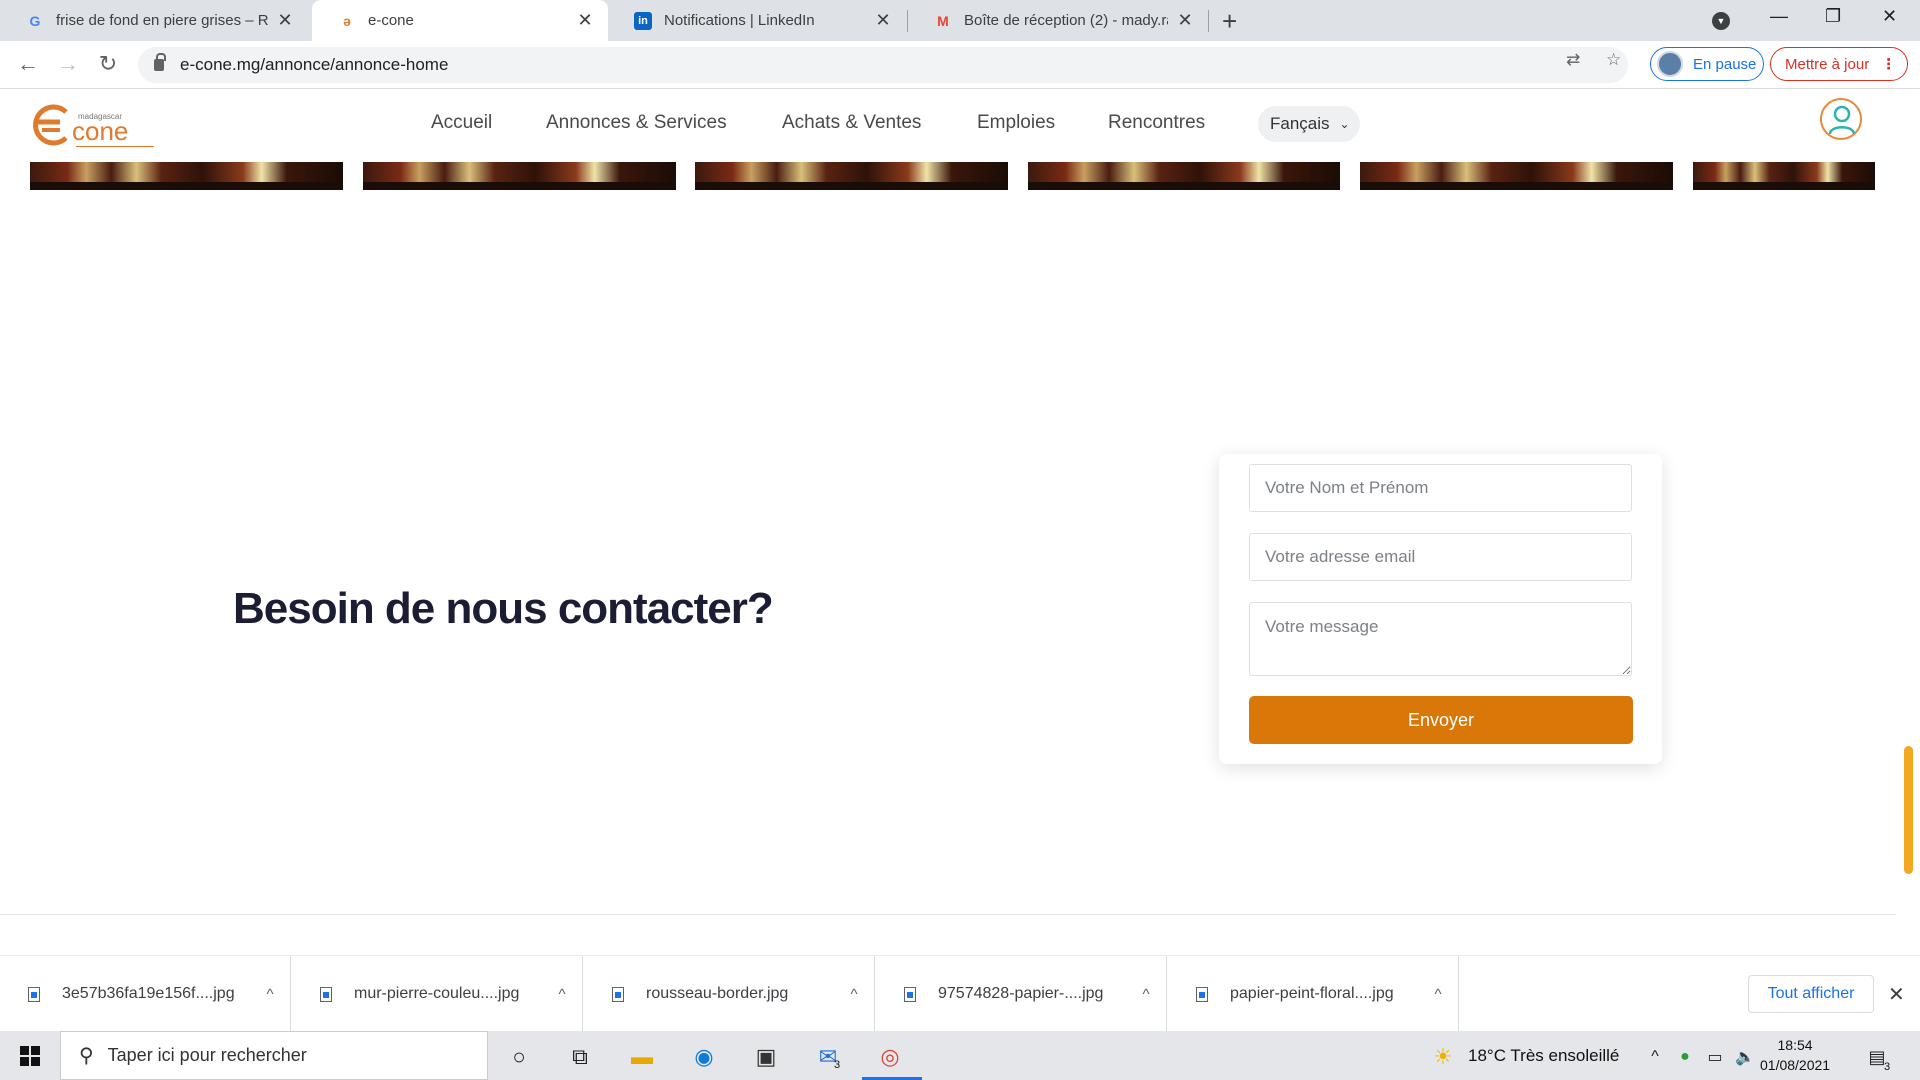  What do you see at coordinates (314, 64) in the screenshot?
I see `url-text: e-cone.mg/annonce/annonce-home` at bounding box center [314, 64].